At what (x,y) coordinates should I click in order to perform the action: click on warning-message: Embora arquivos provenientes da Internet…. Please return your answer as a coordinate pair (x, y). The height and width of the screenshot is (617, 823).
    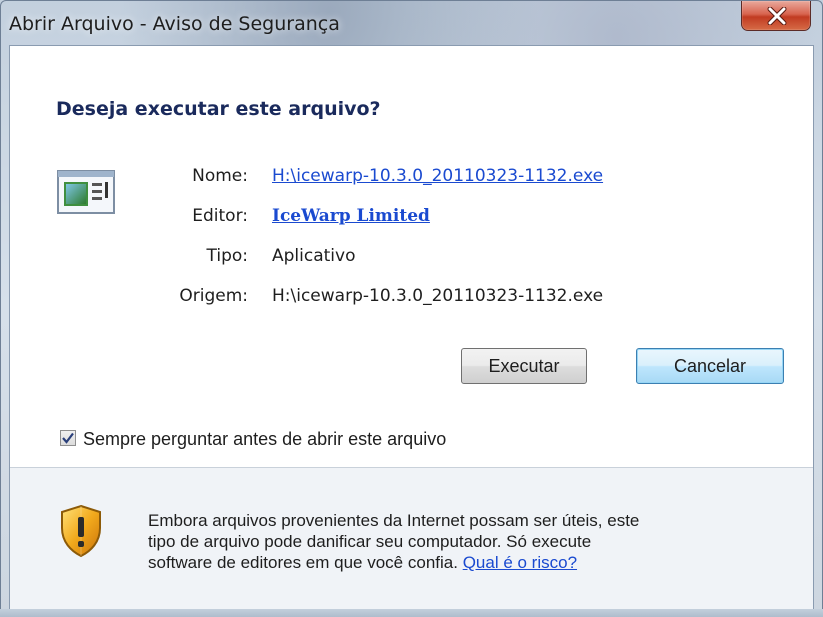
    Looking at the image, I should click on (468, 541).